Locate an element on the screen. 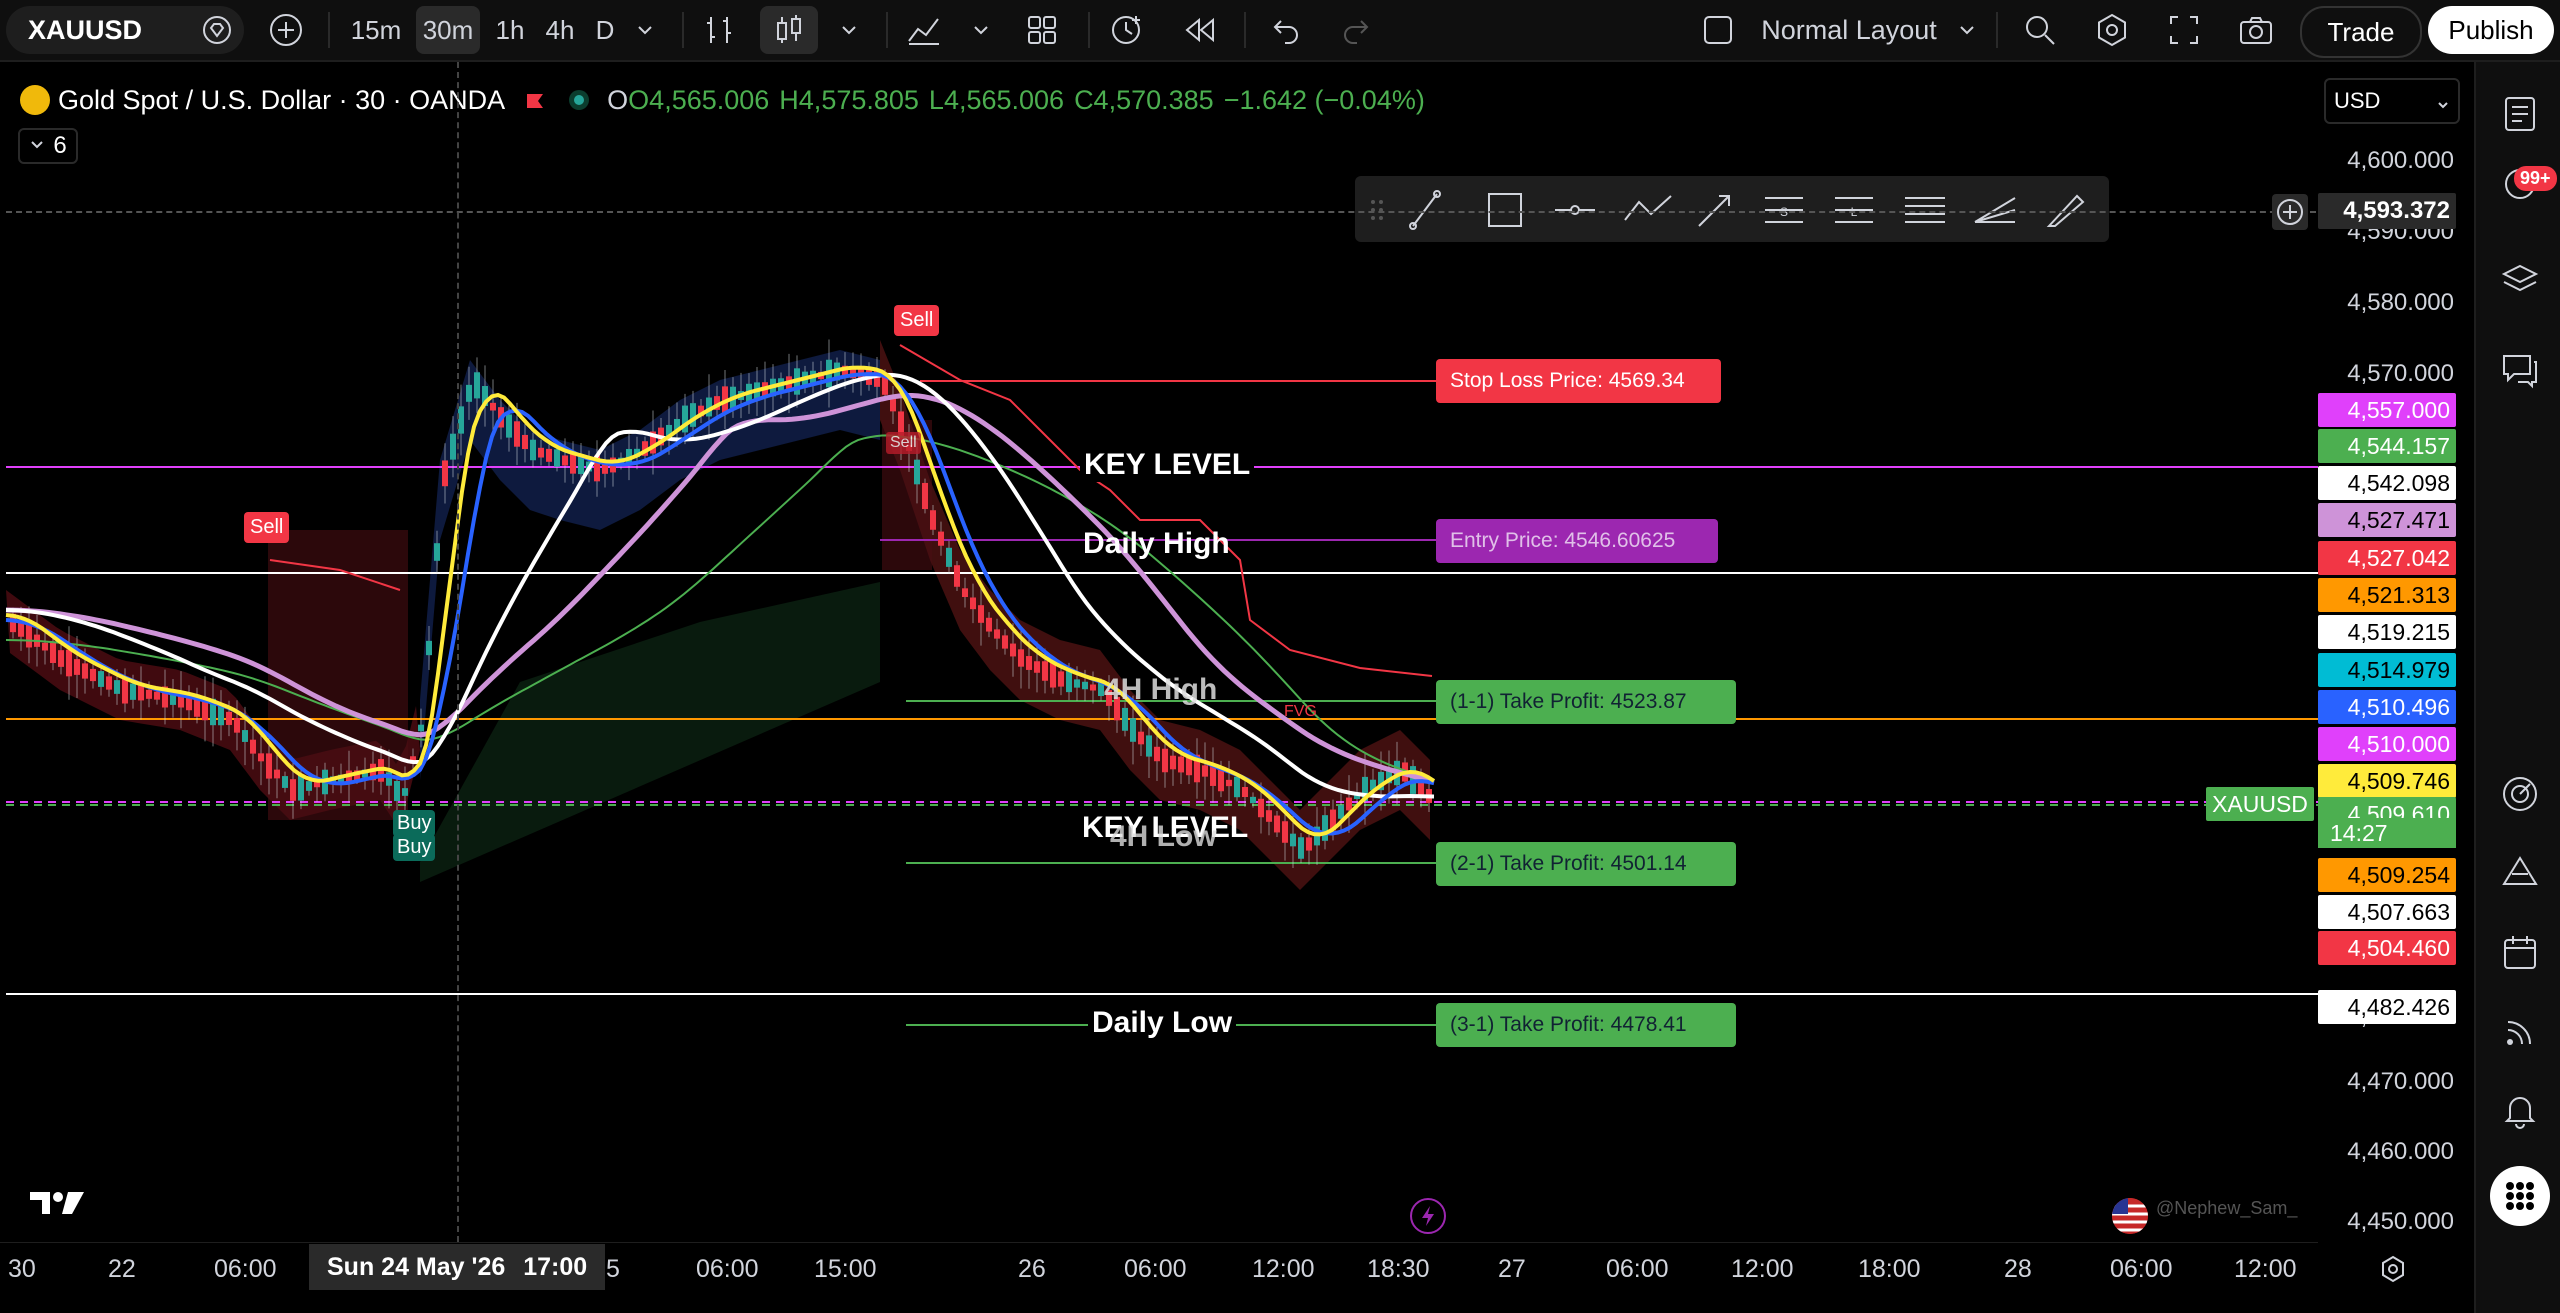  layout-chevron-down-icon is located at coordinates (1967, 30).